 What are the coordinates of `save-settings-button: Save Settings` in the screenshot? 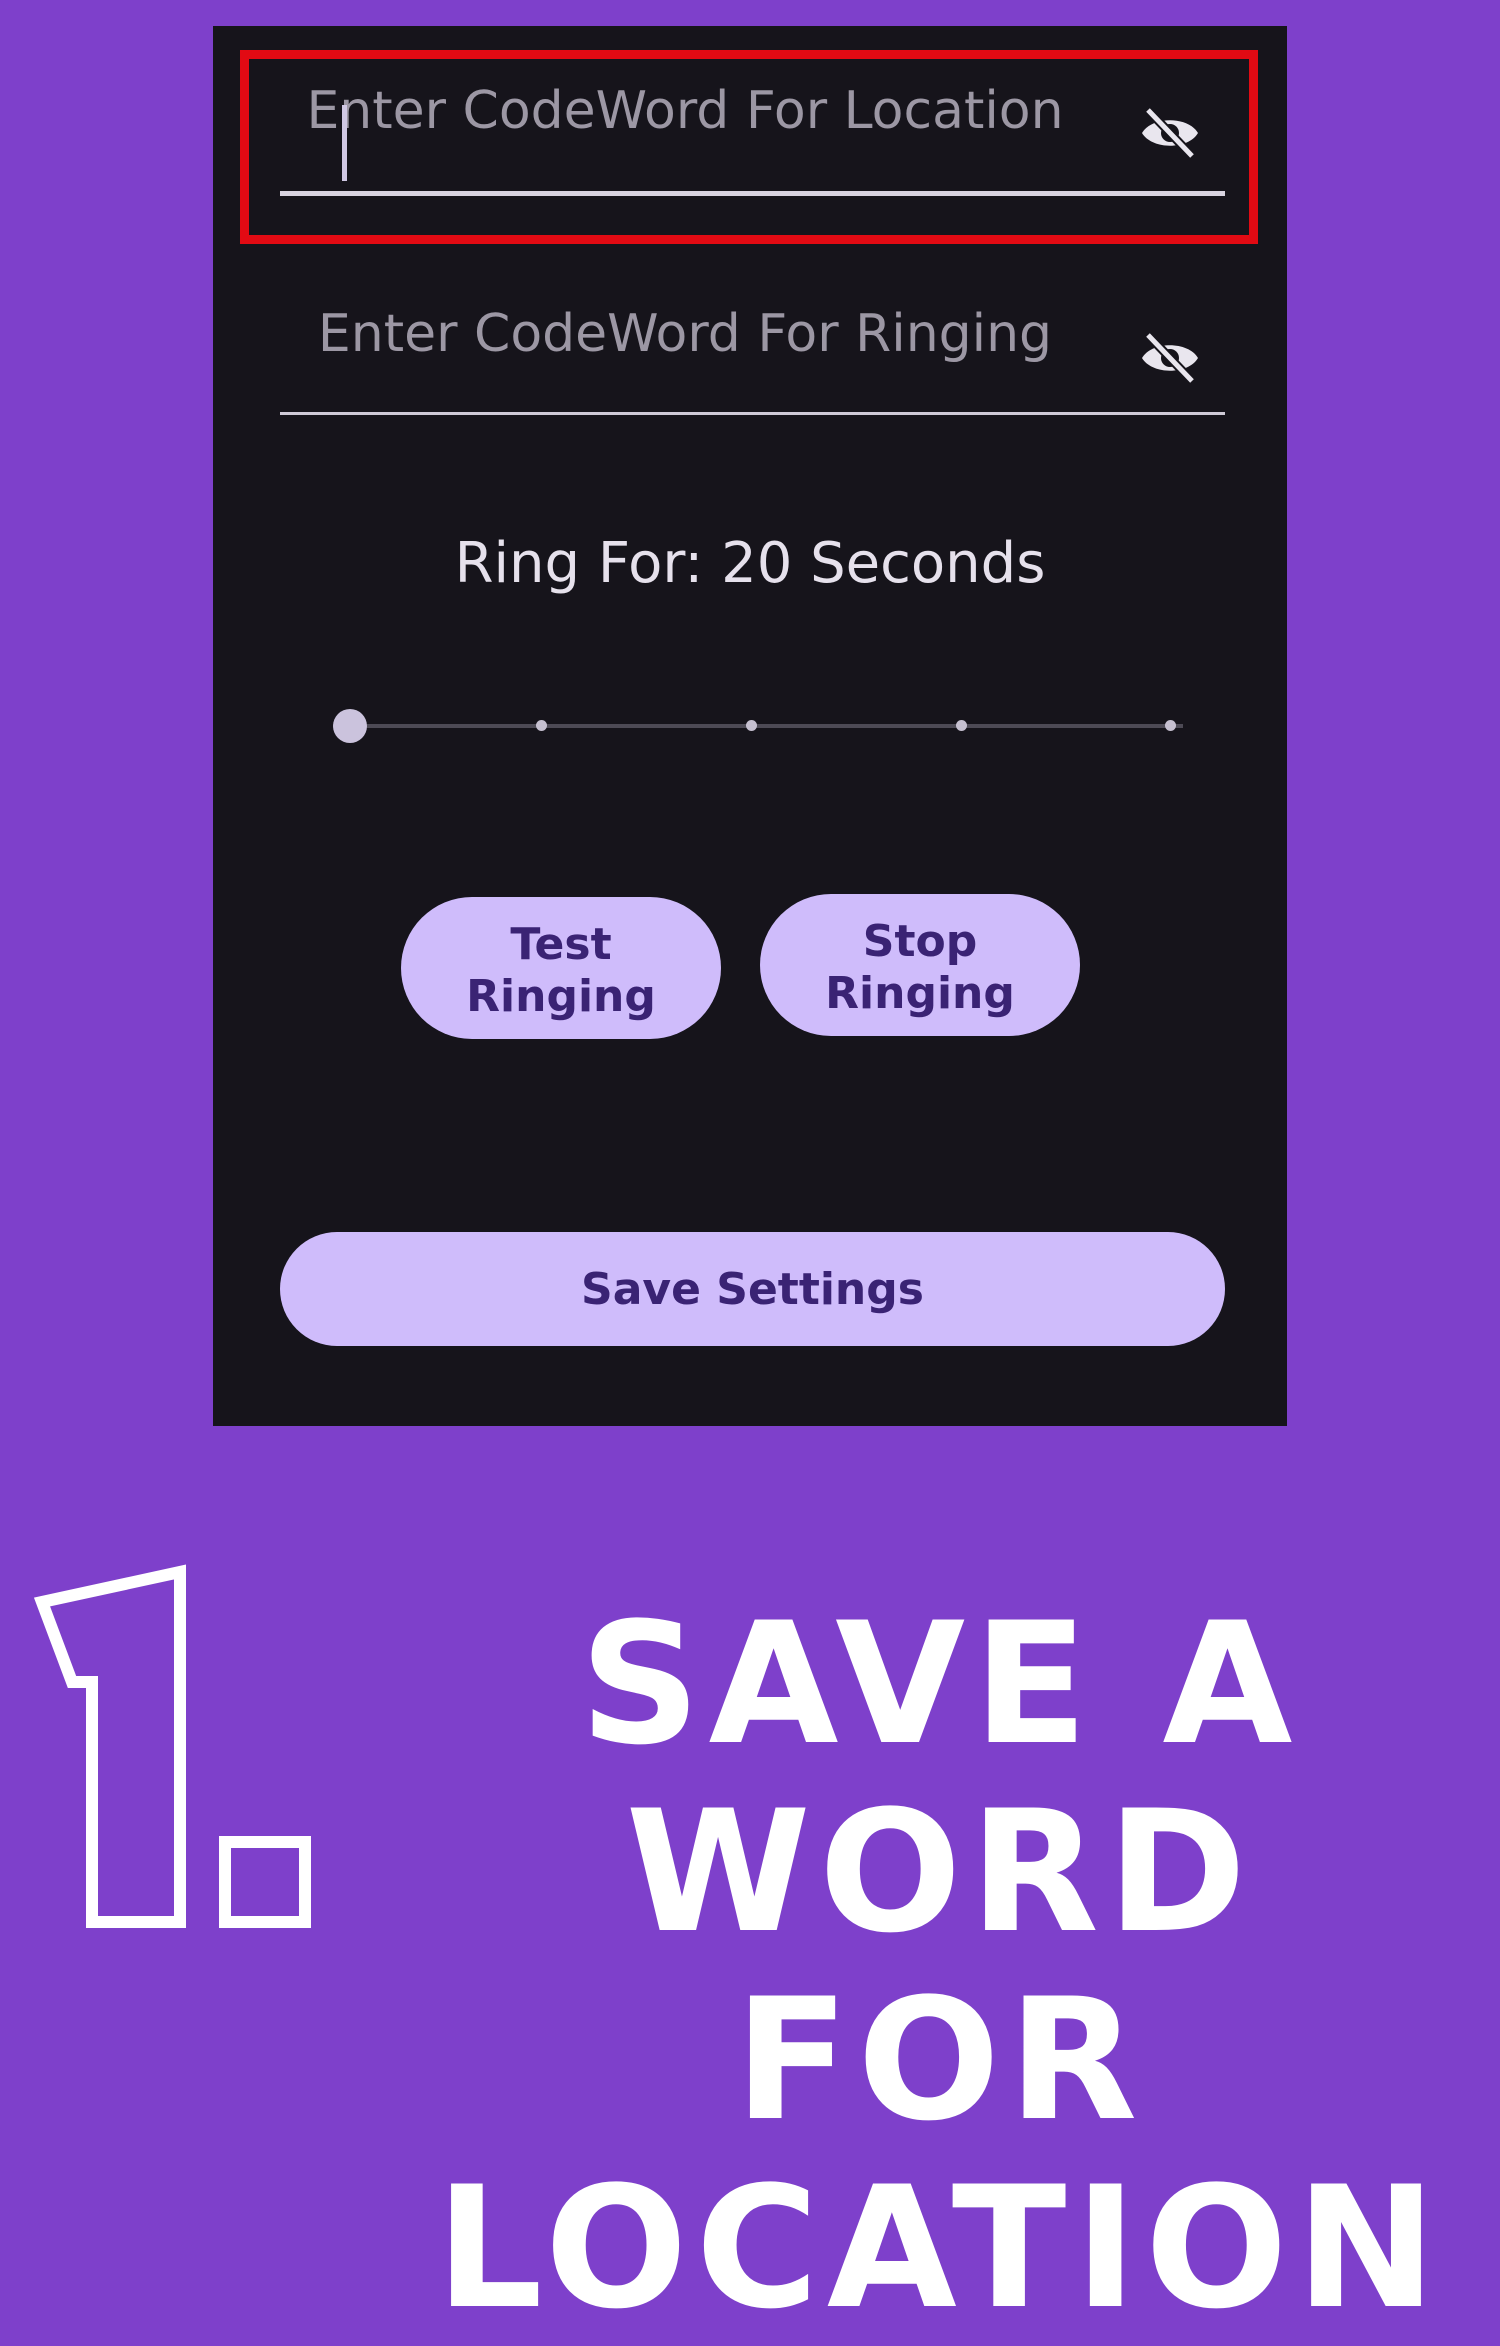 It's located at (752, 1289).